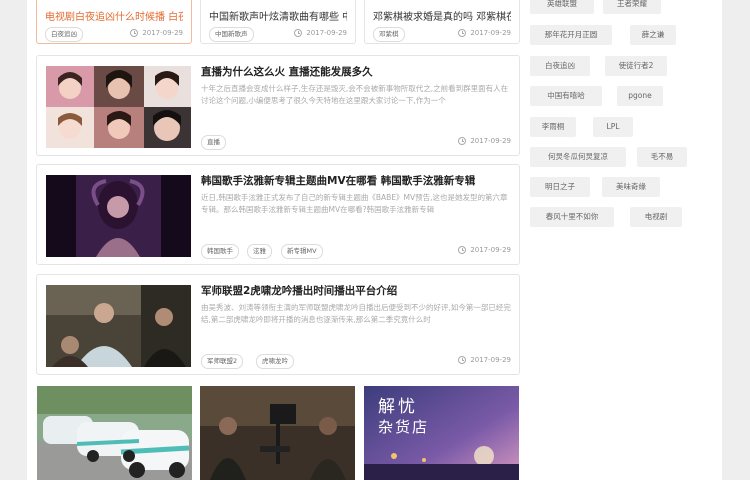 This screenshot has height=480, width=750. Describe the element at coordinates (656, 217) in the screenshot. I see `sidebar-tag: 电视剧` at that location.